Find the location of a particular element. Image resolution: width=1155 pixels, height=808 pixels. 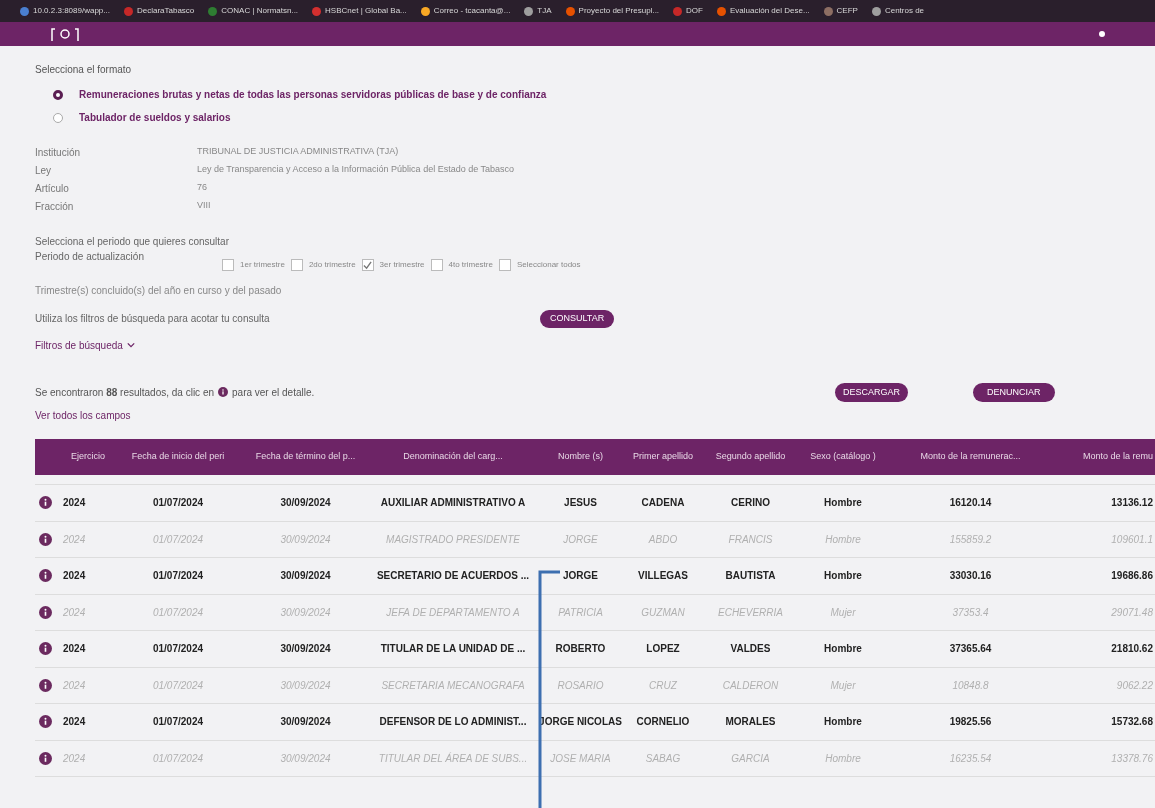

bookmark-link: Centros de is located at coordinates (898, 11).